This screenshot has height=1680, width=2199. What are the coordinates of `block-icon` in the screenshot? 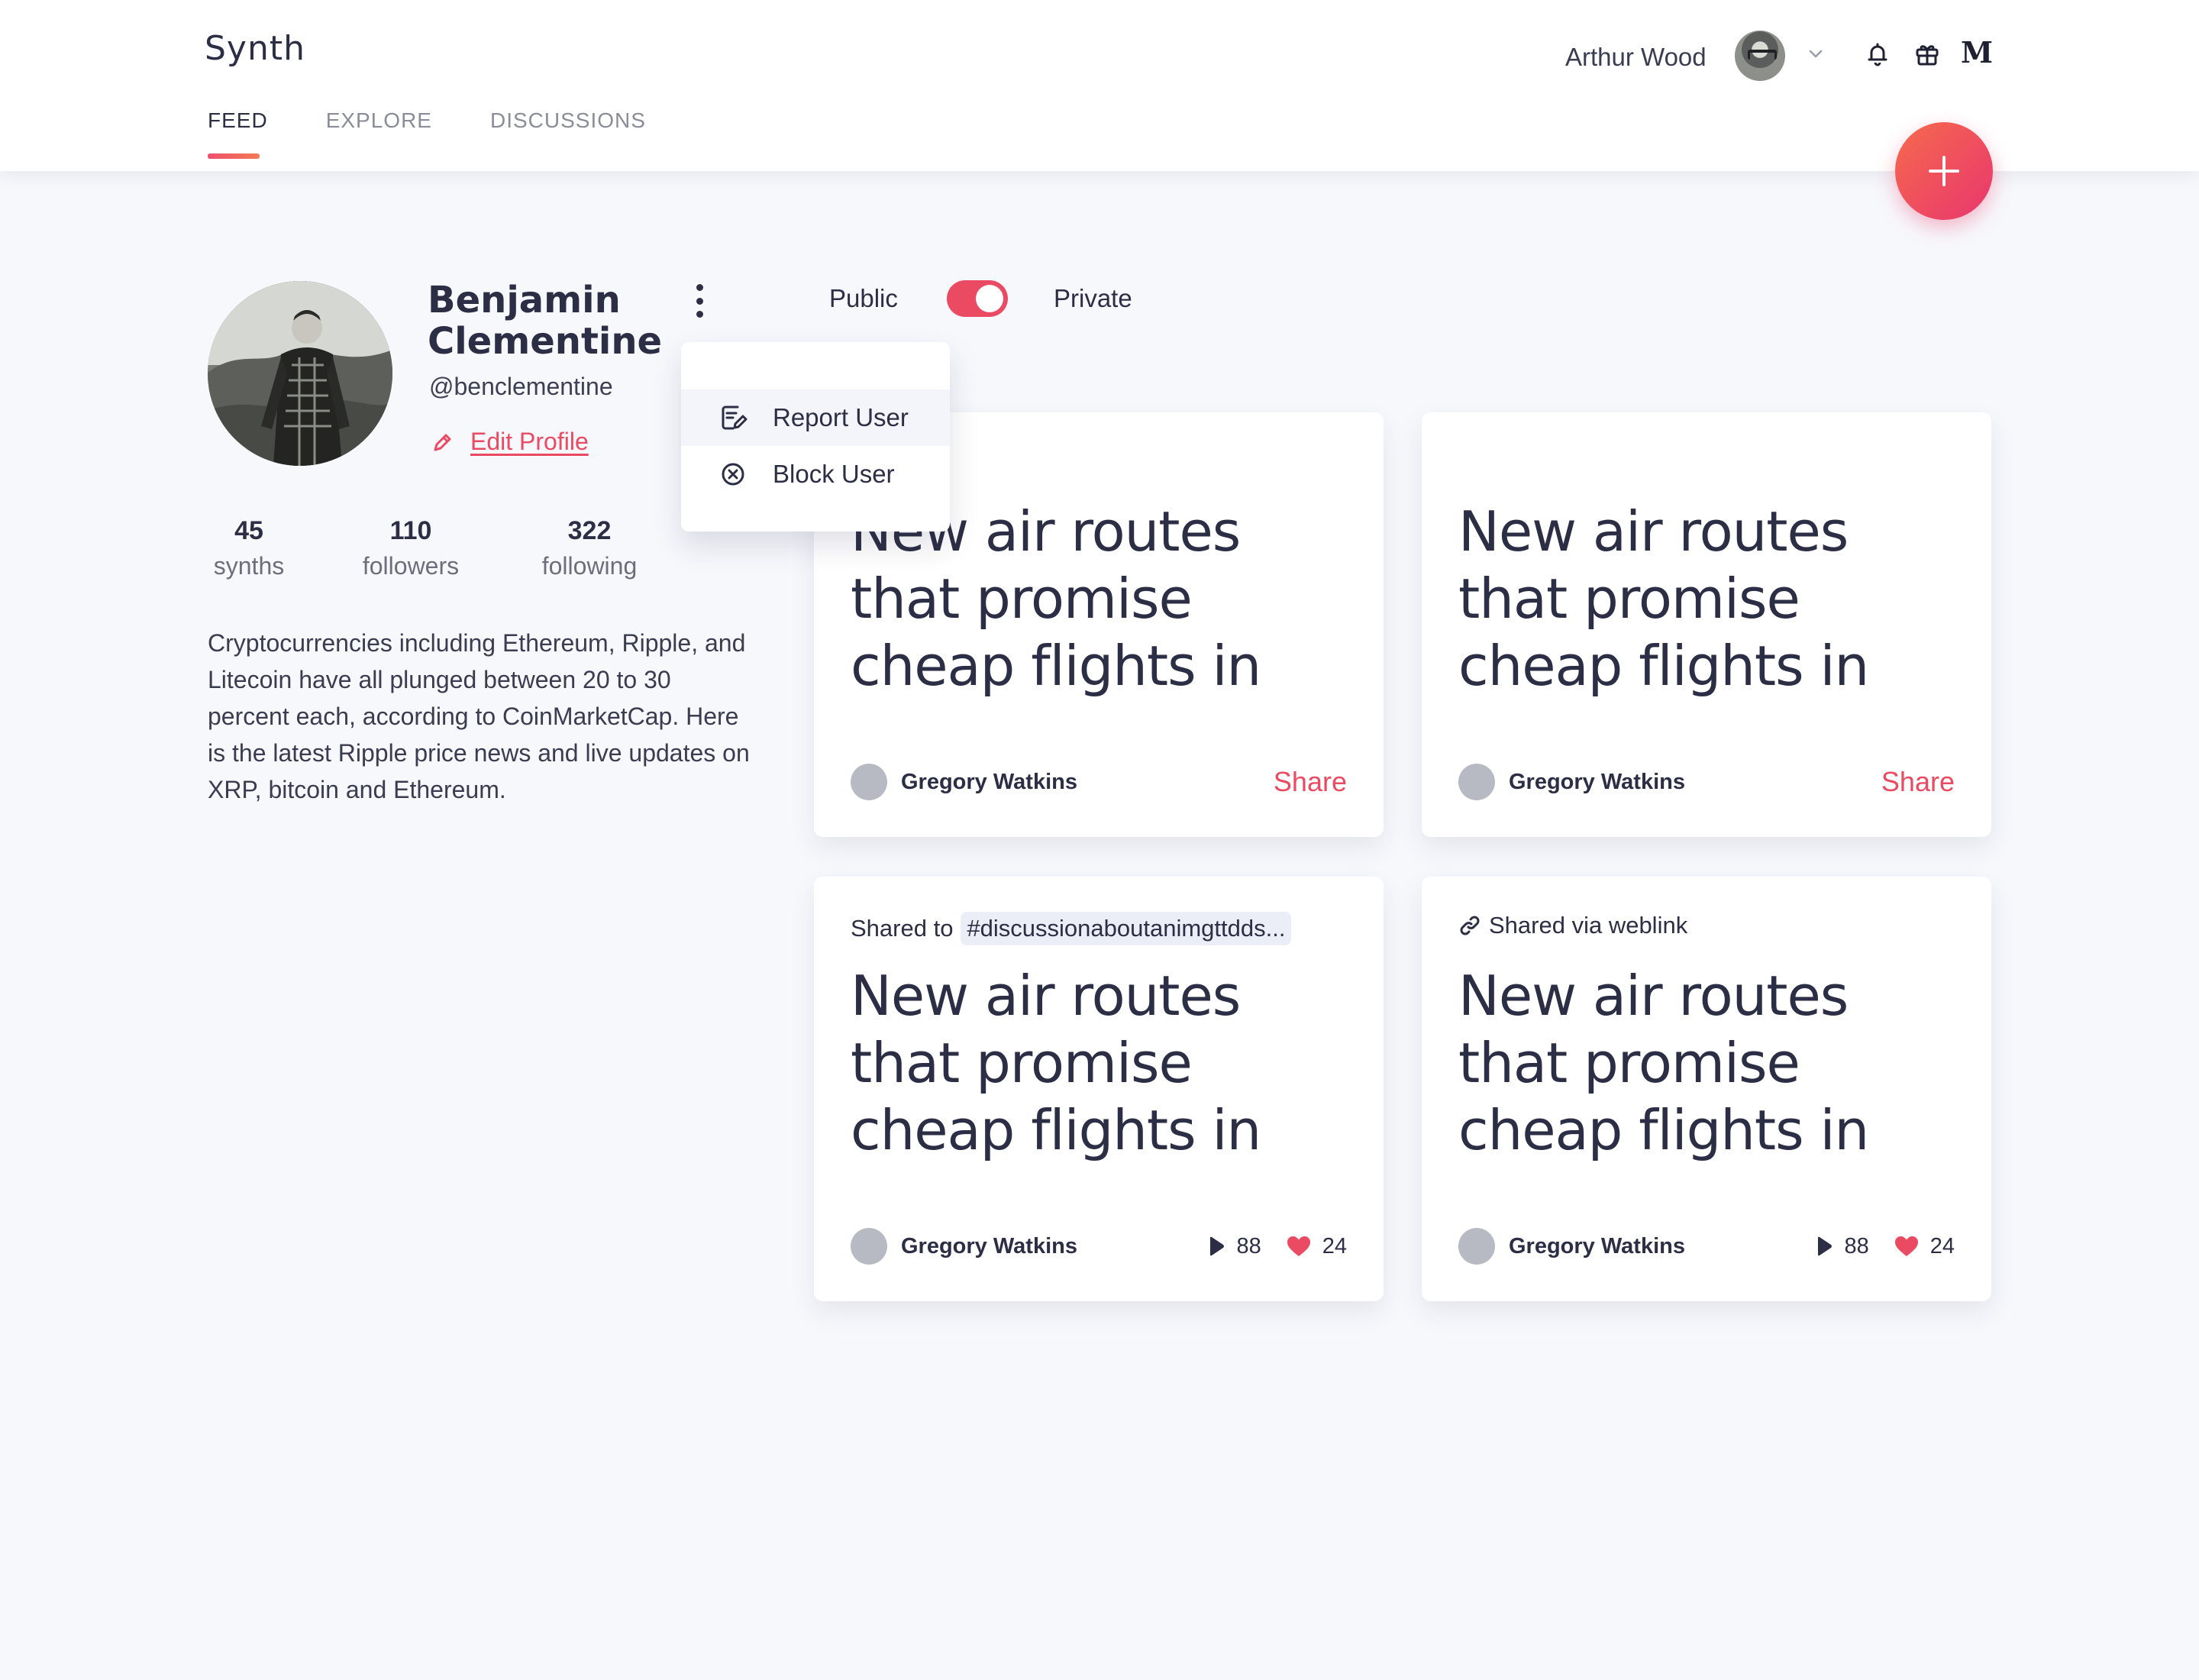 It's located at (733, 474).